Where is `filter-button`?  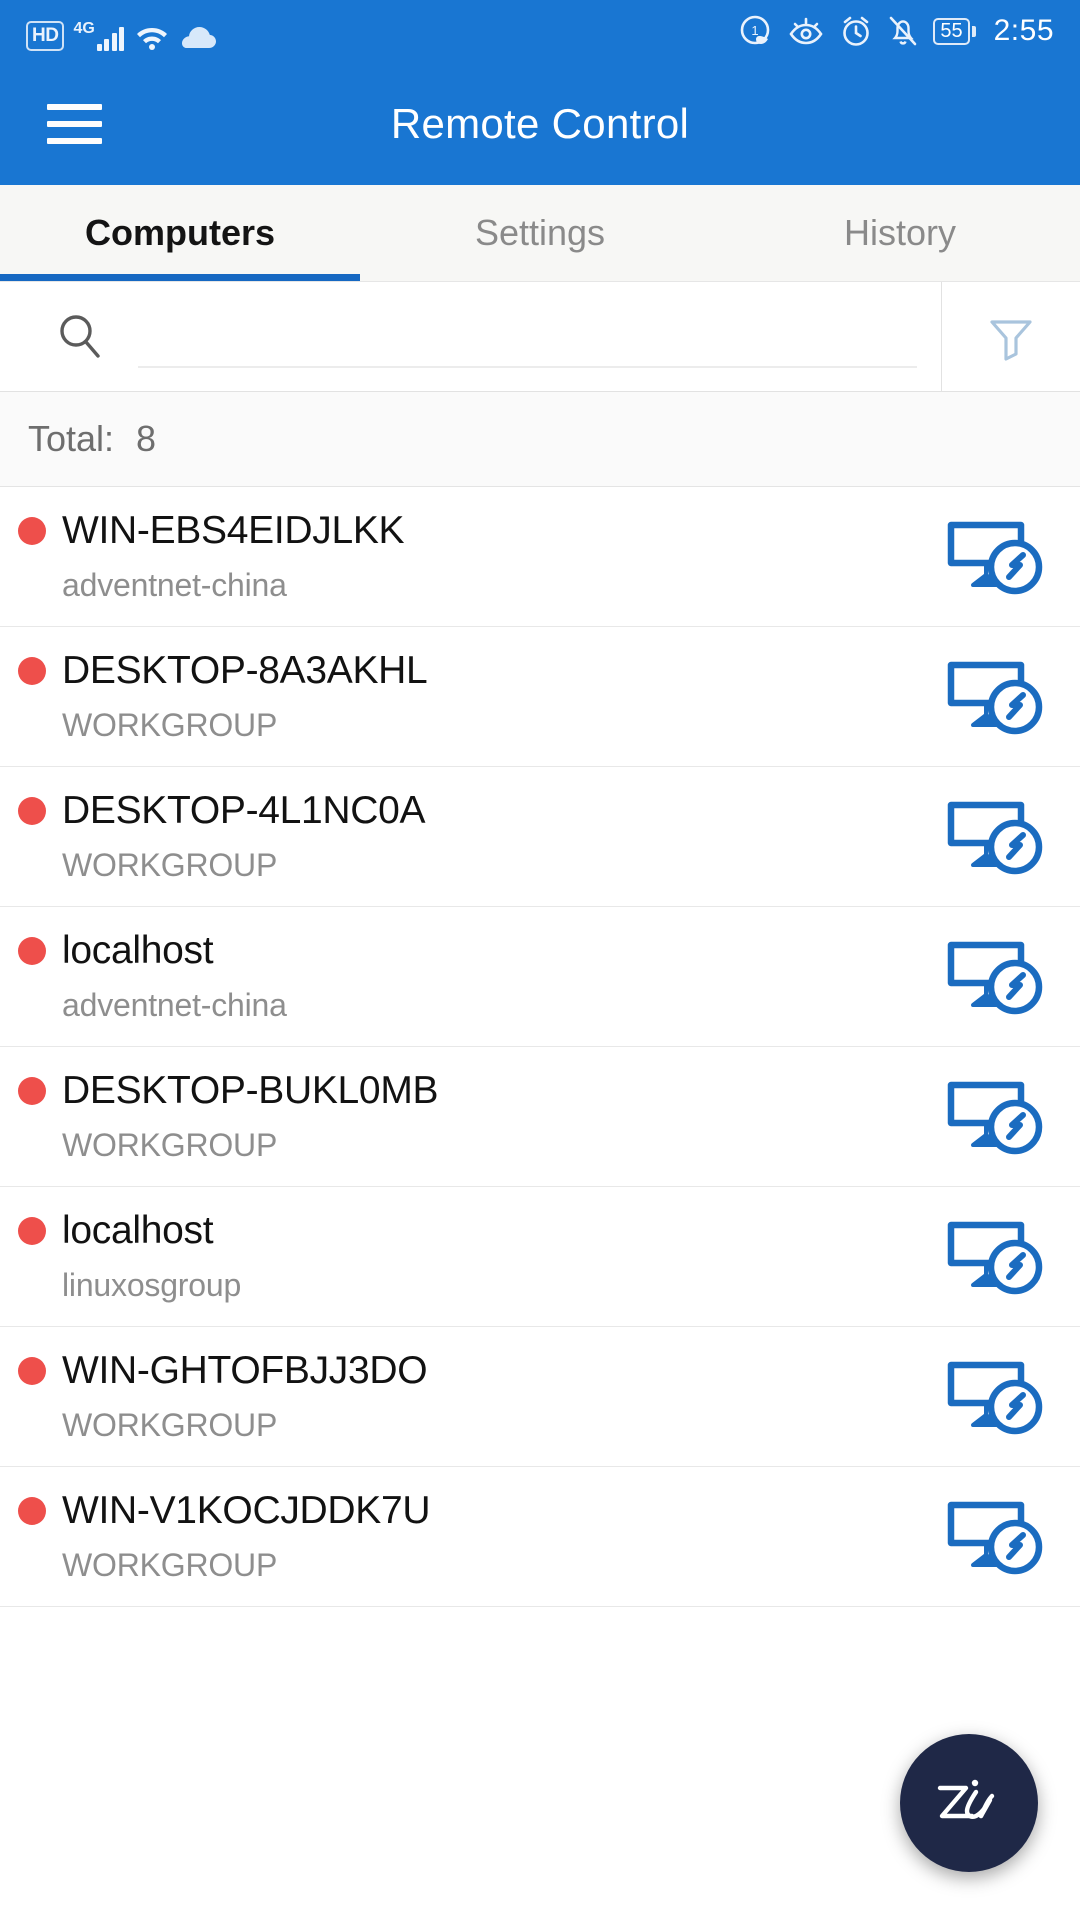
filter-button is located at coordinates (1010, 336).